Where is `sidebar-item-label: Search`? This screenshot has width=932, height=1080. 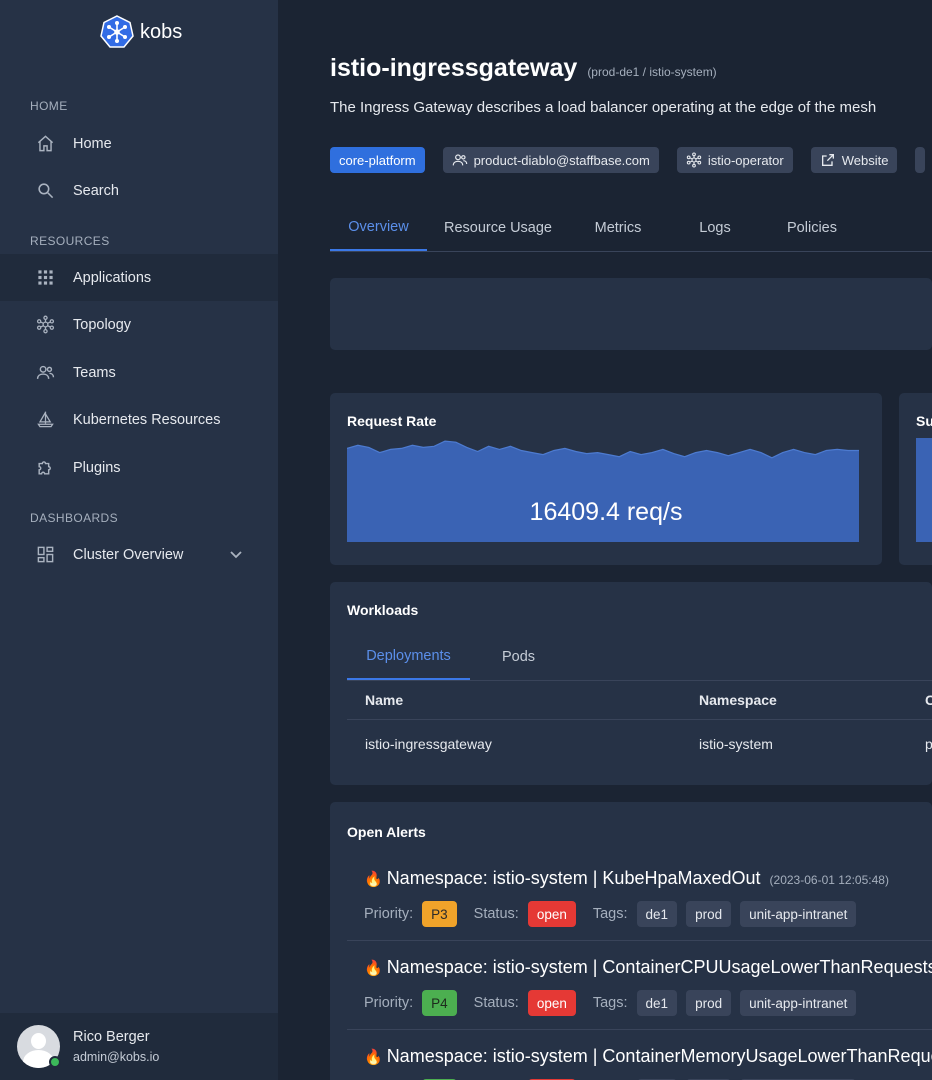 sidebar-item-label: Search is located at coordinates (96, 190).